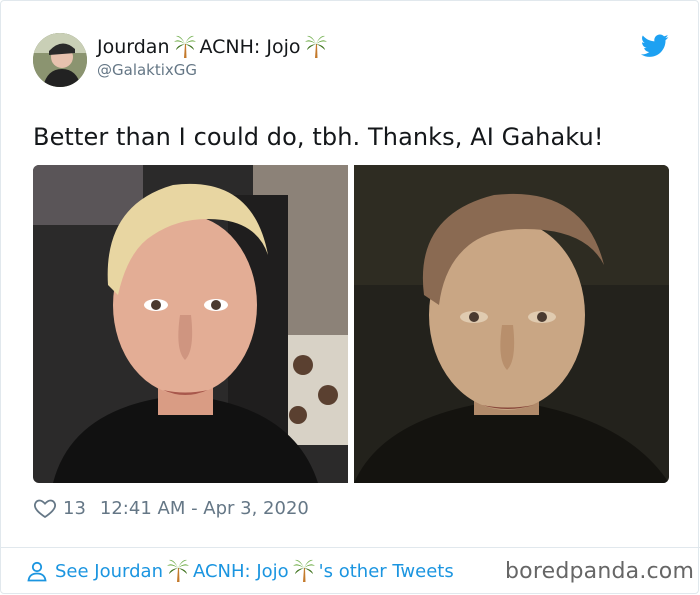  I want to click on twitter-bird-icon, so click(654, 46).